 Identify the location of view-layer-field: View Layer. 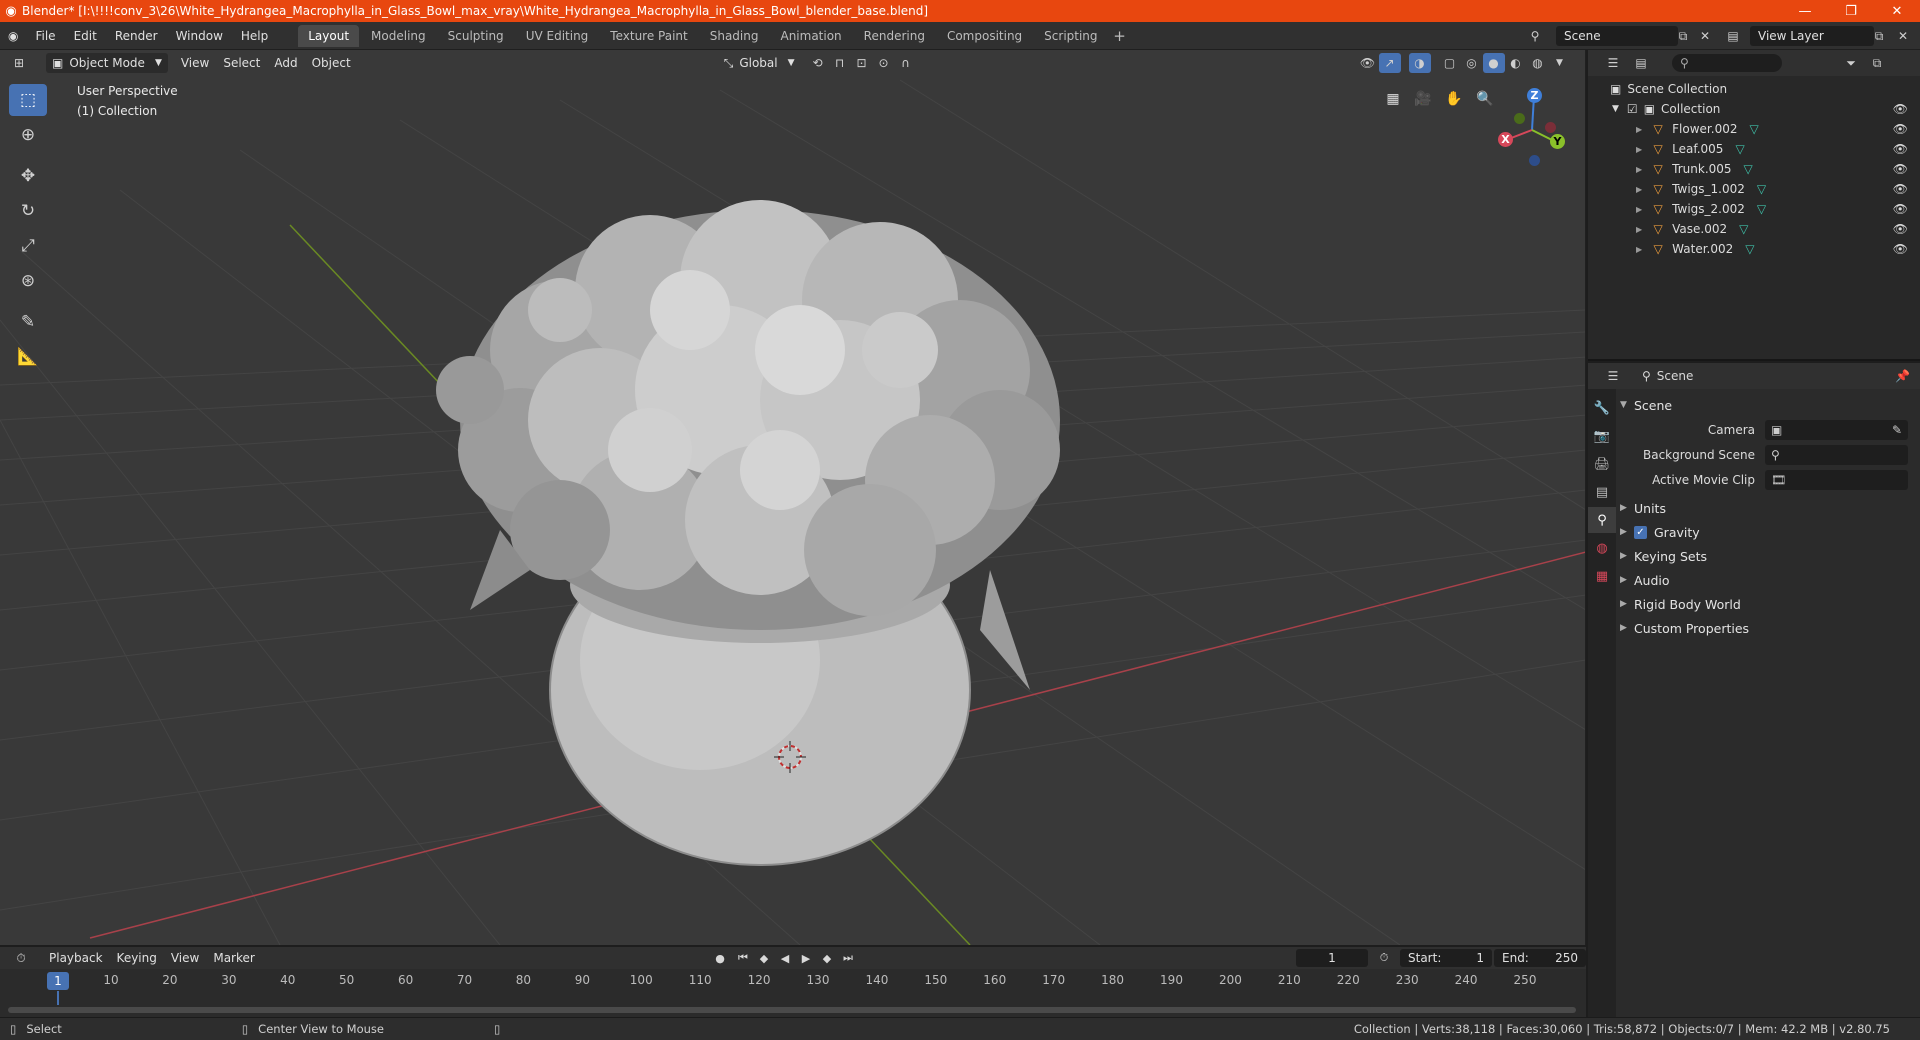
(1812, 36).